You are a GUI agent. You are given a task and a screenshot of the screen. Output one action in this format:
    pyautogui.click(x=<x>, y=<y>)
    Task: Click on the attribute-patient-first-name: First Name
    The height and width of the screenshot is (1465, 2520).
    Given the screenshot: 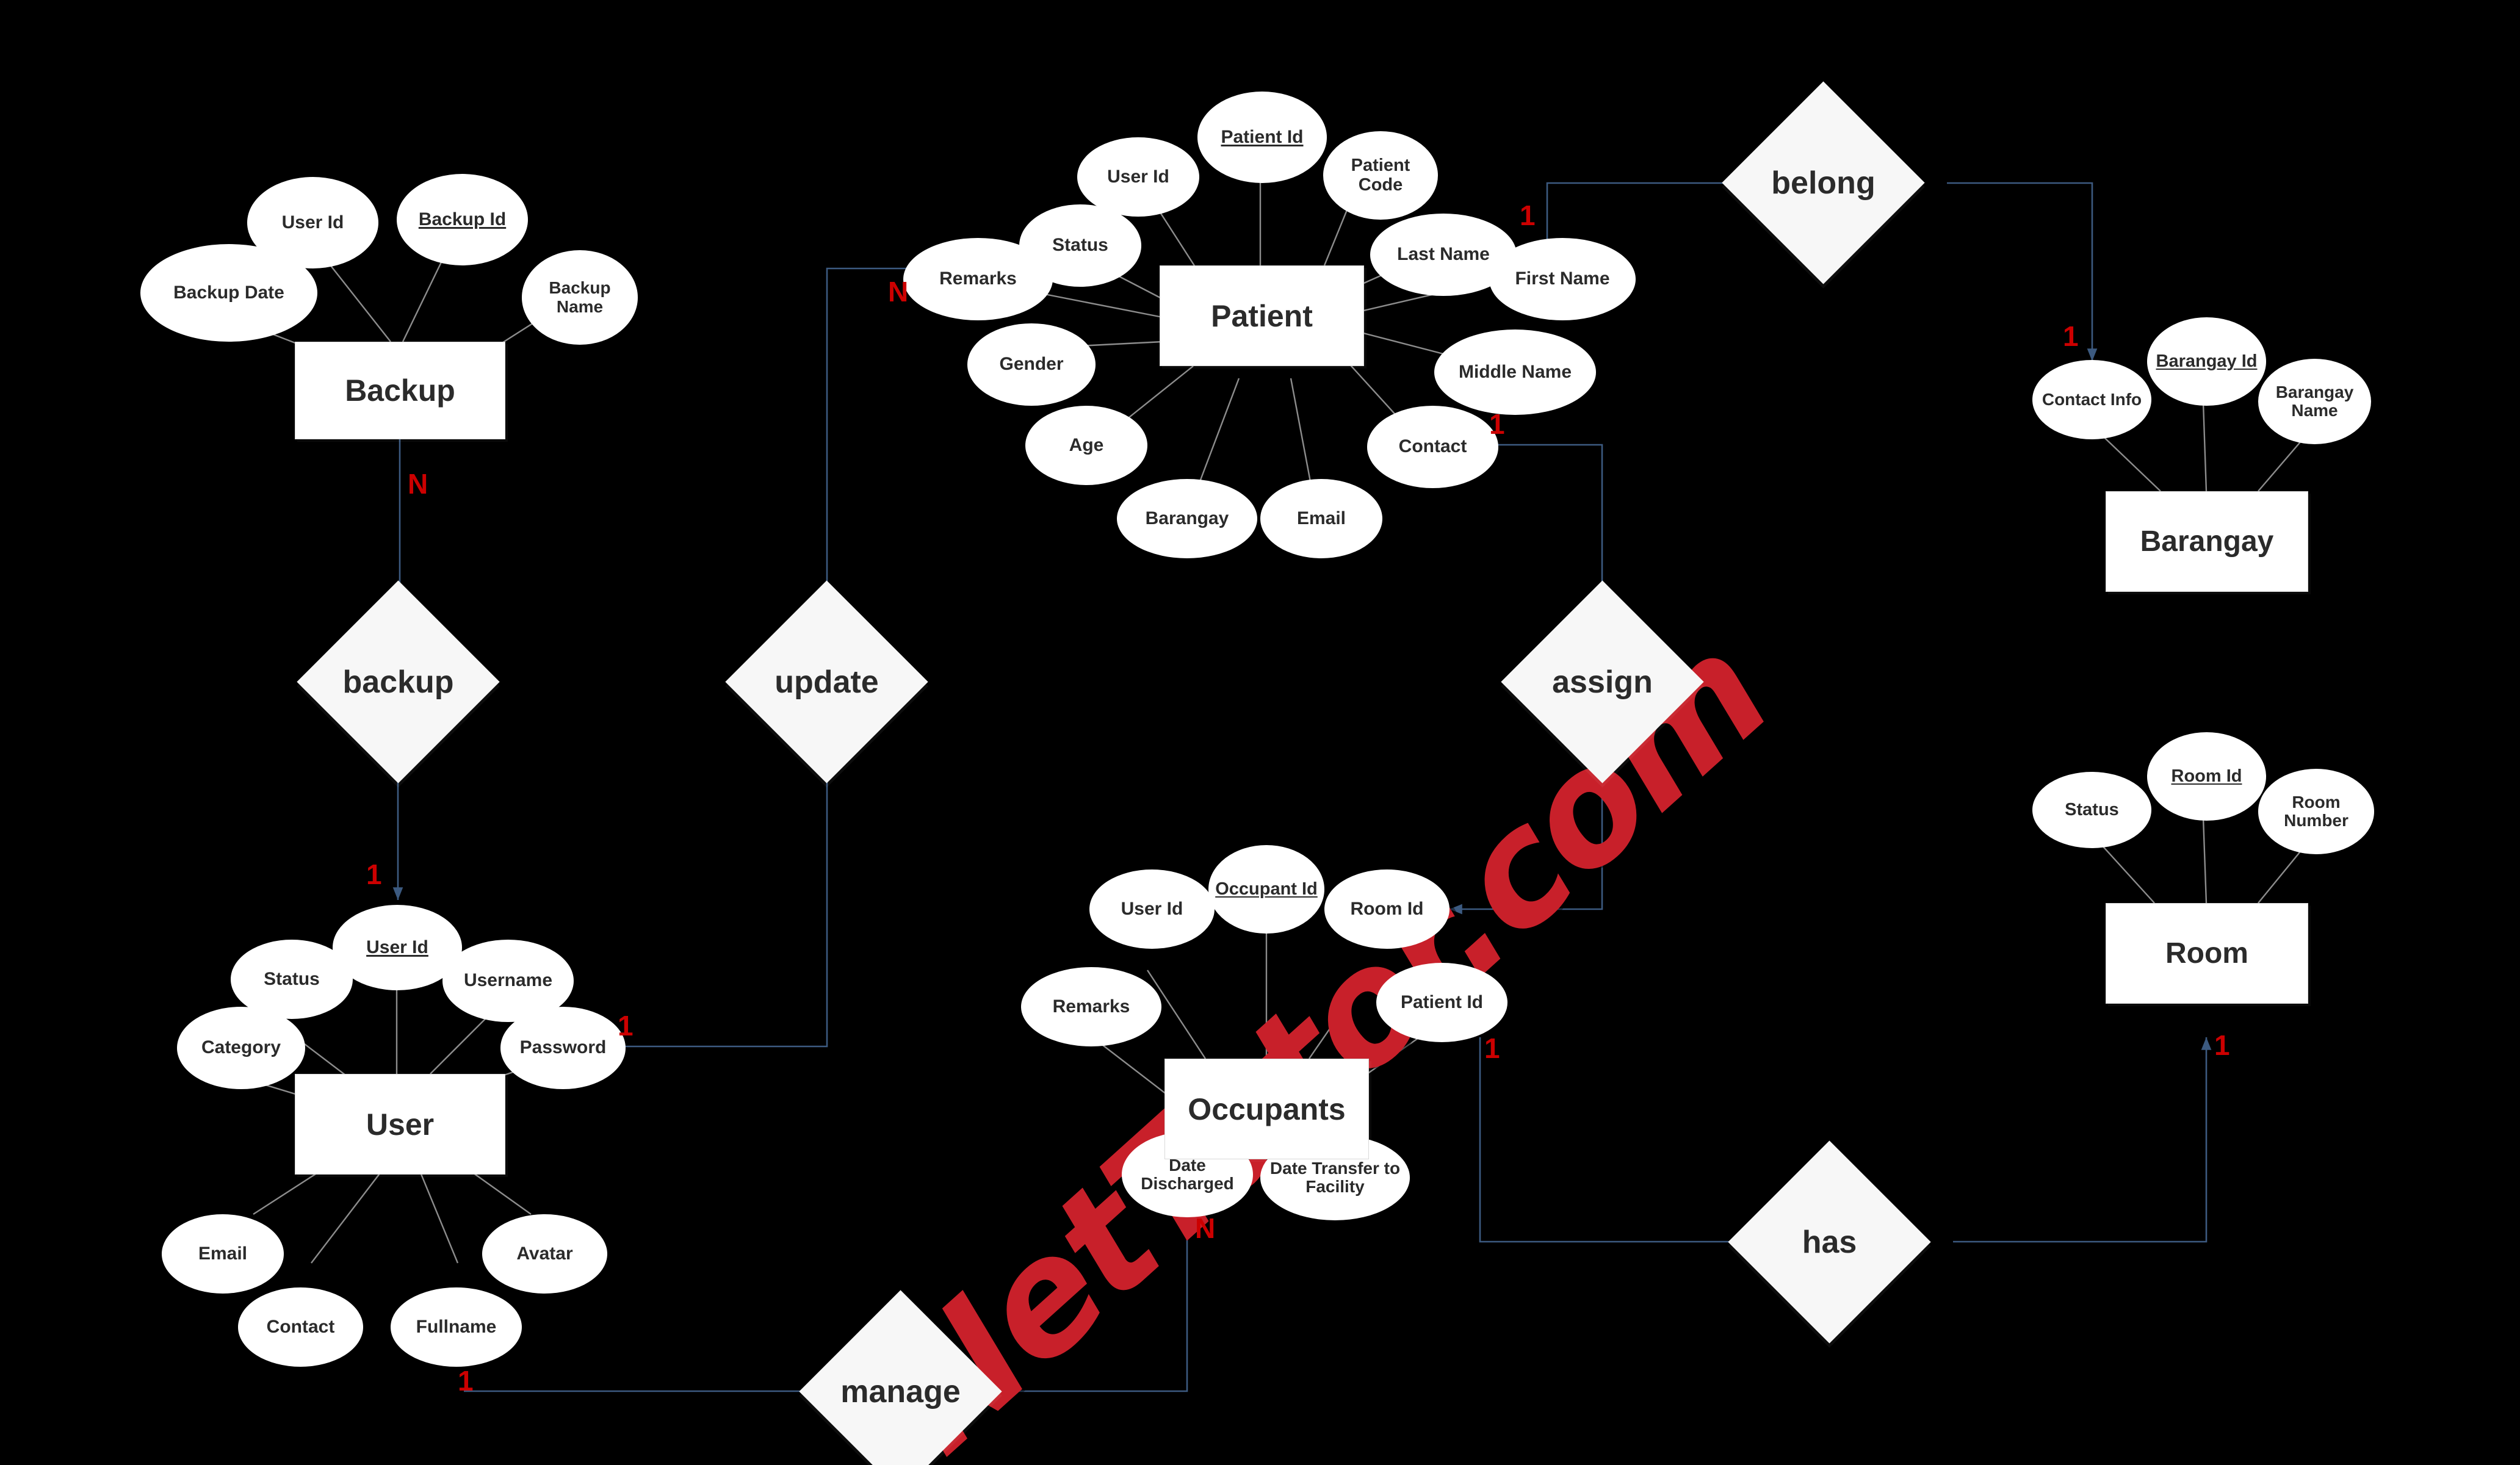 What is the action you would take?
    pyautogui.click(x=1562, y=279)
    